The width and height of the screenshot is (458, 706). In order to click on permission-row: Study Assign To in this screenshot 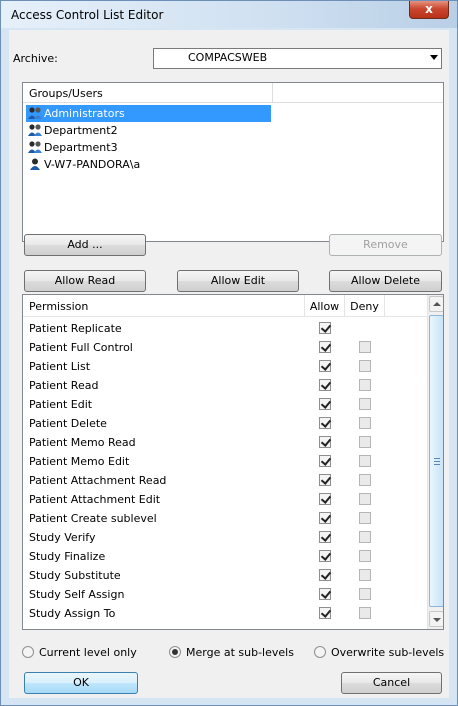, I will do `click(225, 613)`.